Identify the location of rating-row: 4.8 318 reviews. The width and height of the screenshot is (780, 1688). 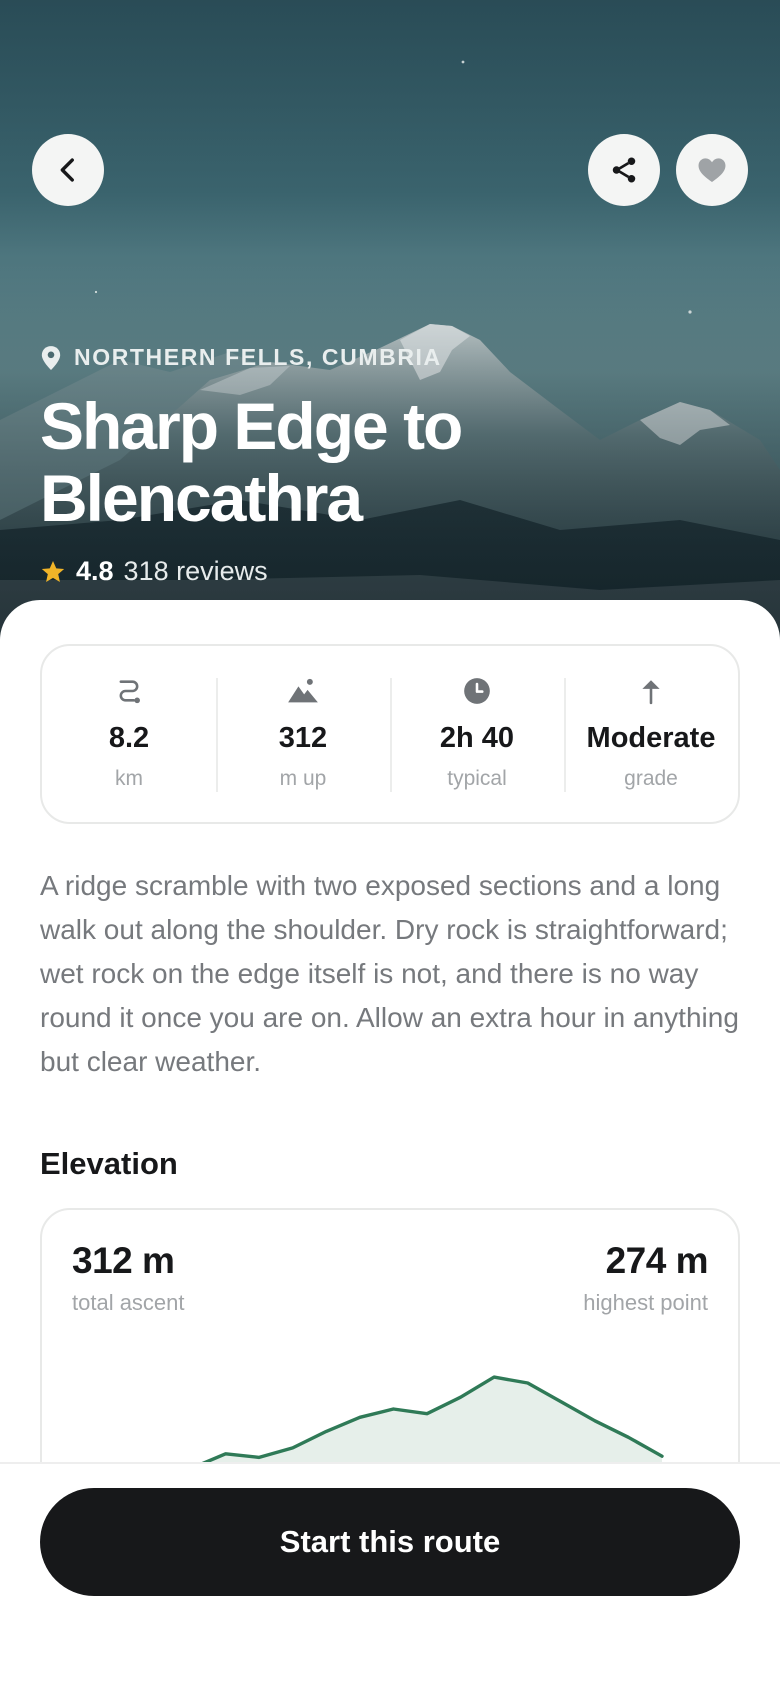
(154, 571).